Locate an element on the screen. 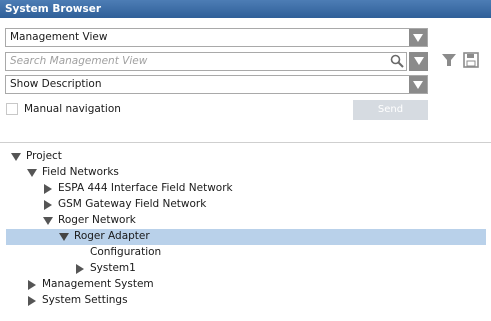 The image size is (491, 321). save-button is located at coordinates (471, 61).